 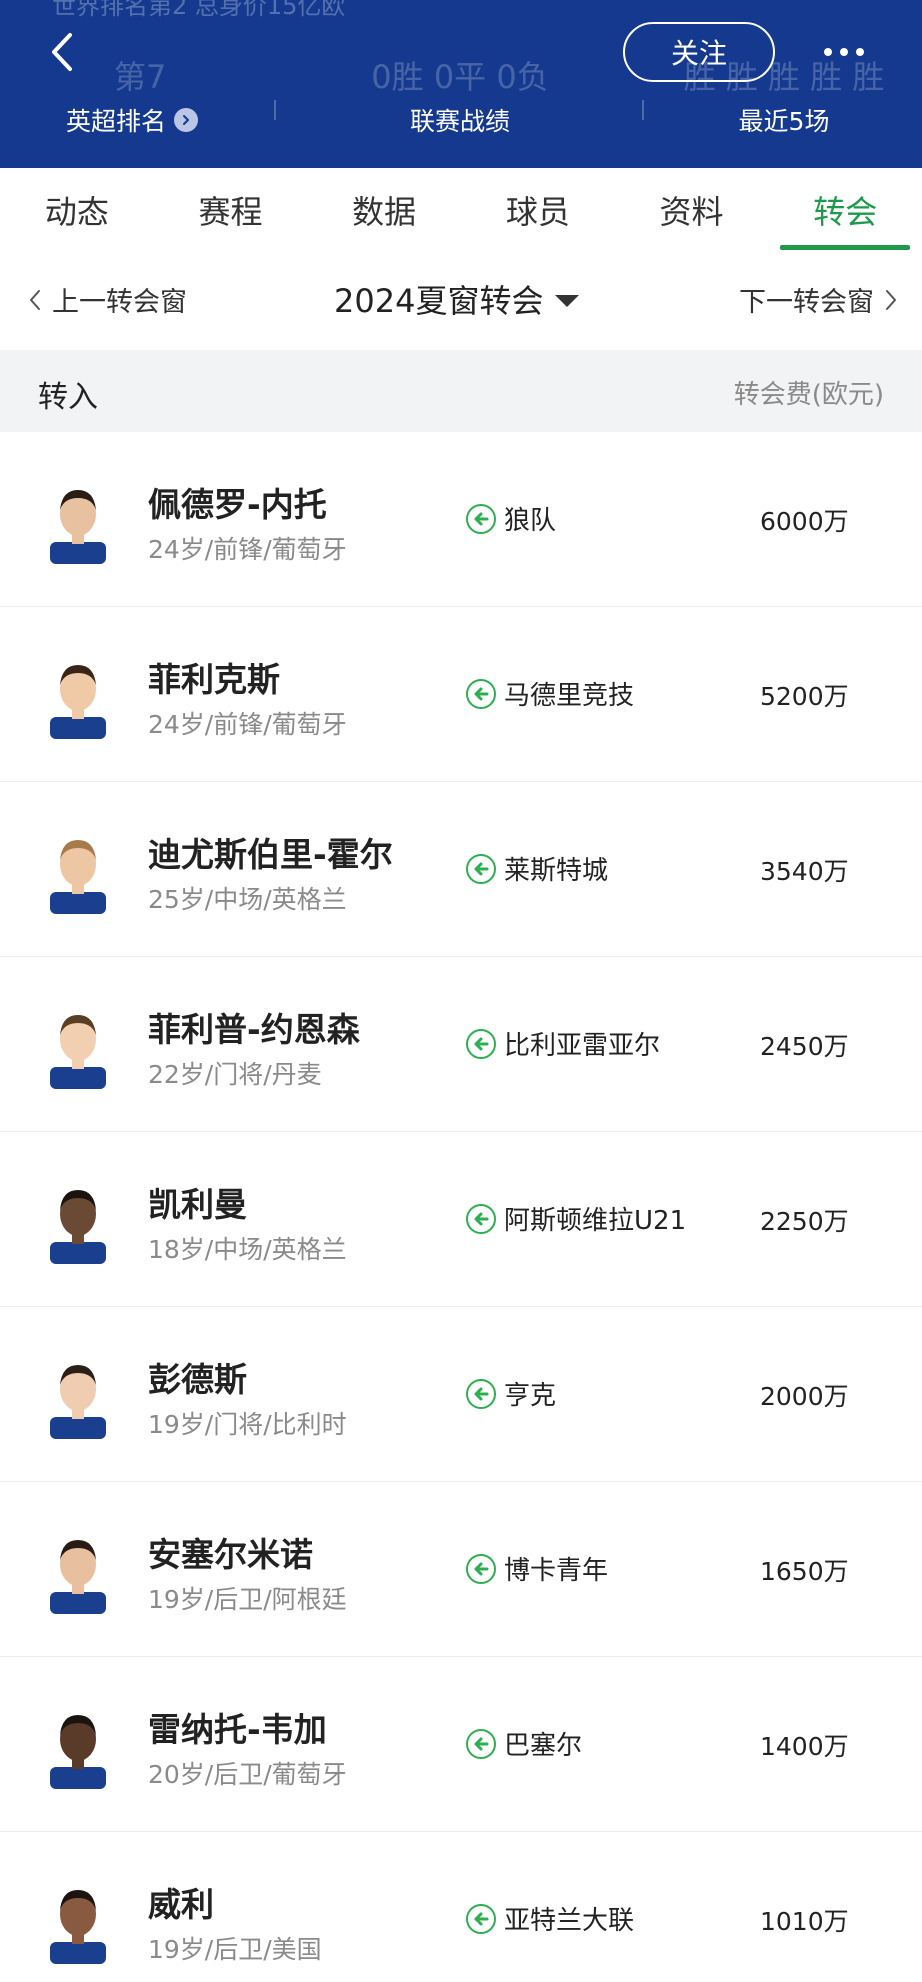 I want to click on prev-window-button: 上一转会窗, so click(x=107, y=299).